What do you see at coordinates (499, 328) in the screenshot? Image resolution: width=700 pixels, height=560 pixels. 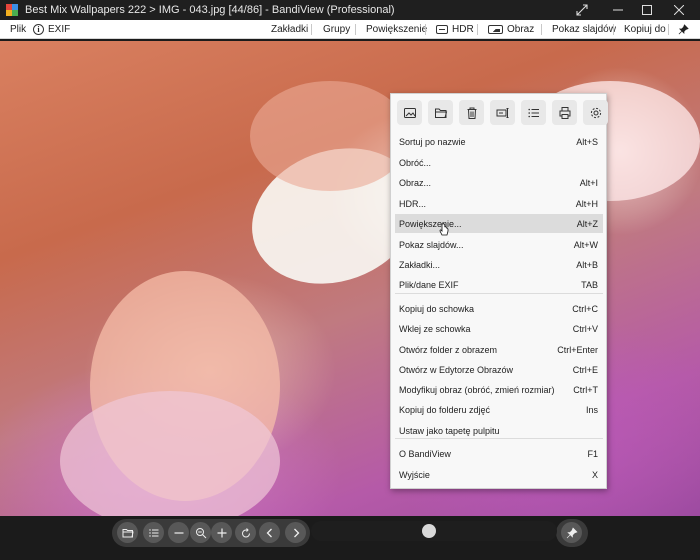 I see `context-menu-item: Wklej ze schowka Ctrl+V` at bounding box center [499, 328].